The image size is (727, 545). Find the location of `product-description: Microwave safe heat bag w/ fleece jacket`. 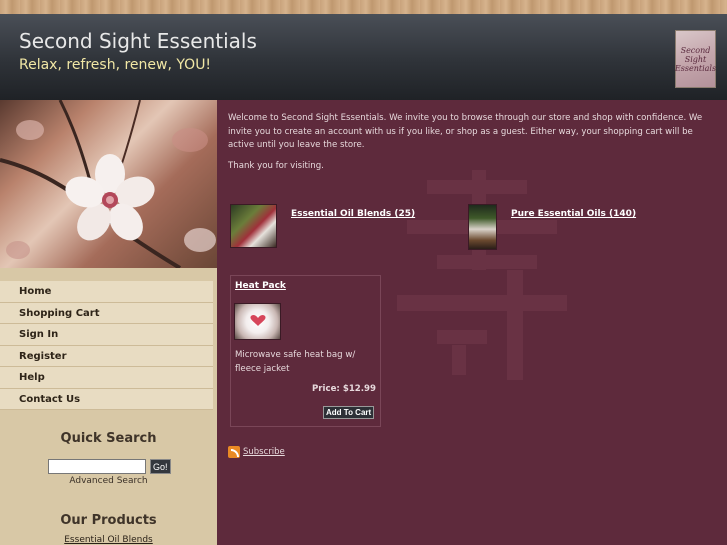

product-description: Microwave safe heat bag w/ fleece jacket is located at coordinates (295, 362).